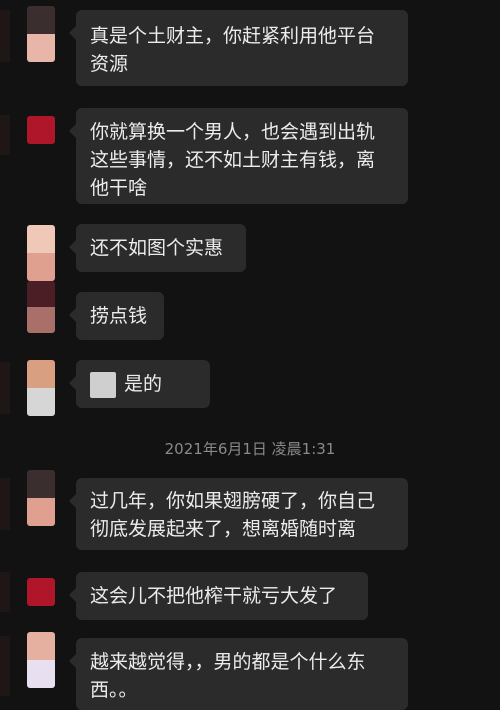  Describe the element at coordinates (238, 674) in the screenshot. I see `message-bubble: 越来越觉得，，男的都是个什么东 西。。` at that location.